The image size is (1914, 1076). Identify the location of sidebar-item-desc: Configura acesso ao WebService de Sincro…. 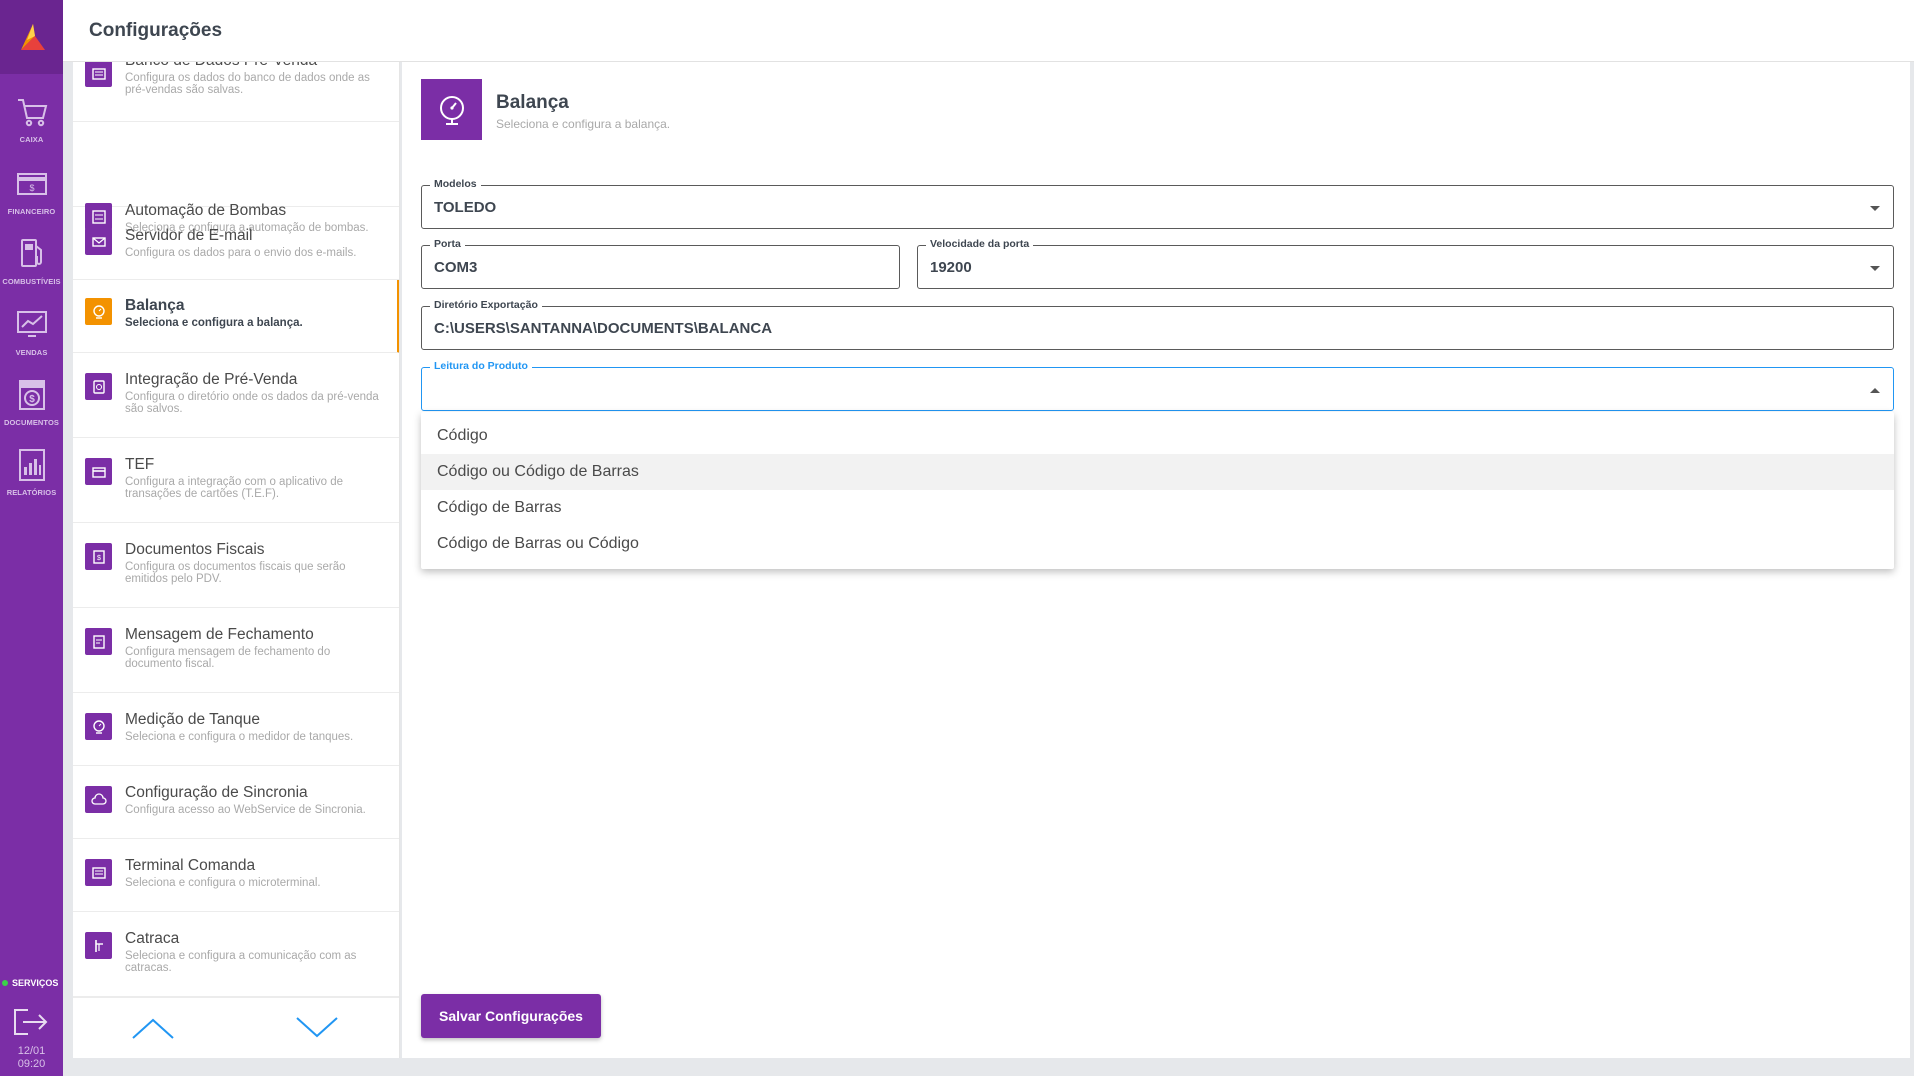
(245, 810).